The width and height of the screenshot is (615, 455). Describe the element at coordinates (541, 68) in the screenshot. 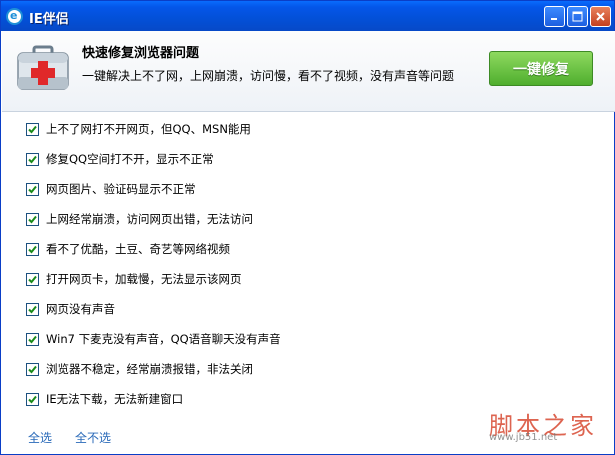

I see `one-click-fix-button: 一键修复` at that location.